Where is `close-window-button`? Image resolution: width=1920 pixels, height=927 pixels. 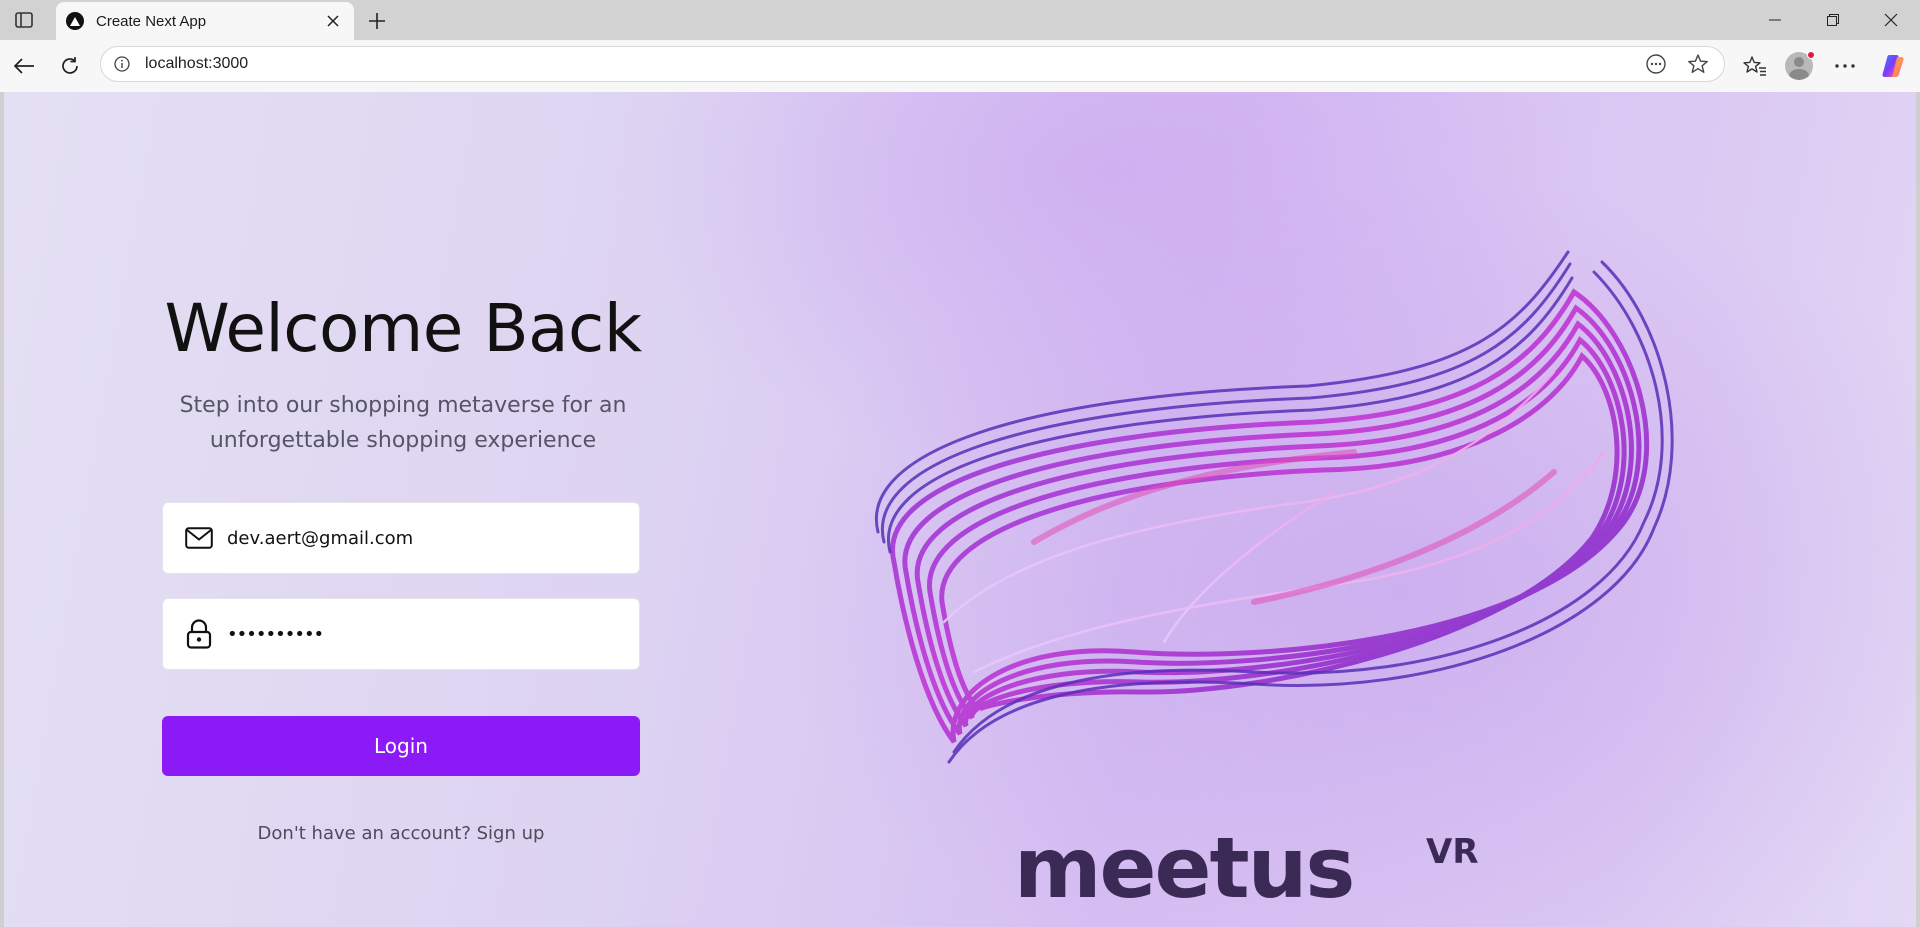 close-window-button is located at coordinates (1891, 20).